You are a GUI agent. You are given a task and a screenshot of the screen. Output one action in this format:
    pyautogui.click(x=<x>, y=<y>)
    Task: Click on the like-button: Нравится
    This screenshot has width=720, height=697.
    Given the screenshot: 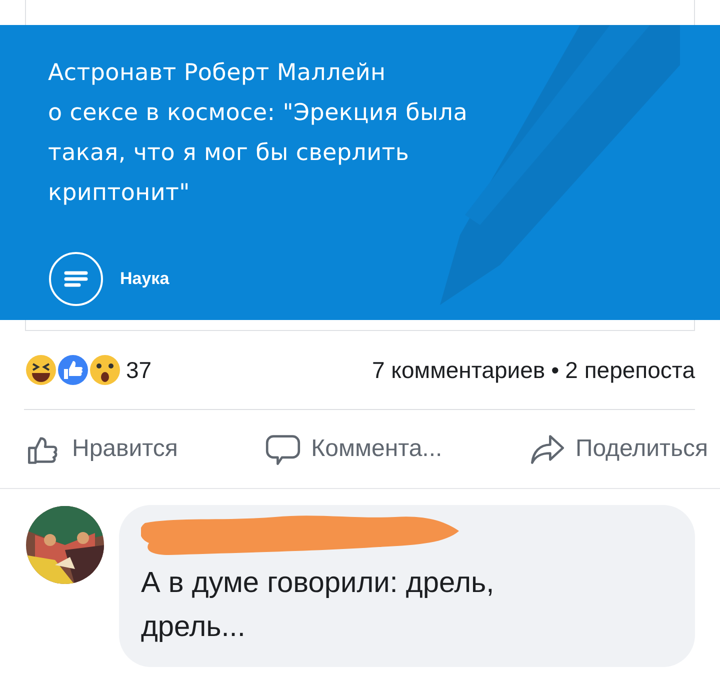 What is the action you would take?
    pyautogui.click(x=102, y=449)
    